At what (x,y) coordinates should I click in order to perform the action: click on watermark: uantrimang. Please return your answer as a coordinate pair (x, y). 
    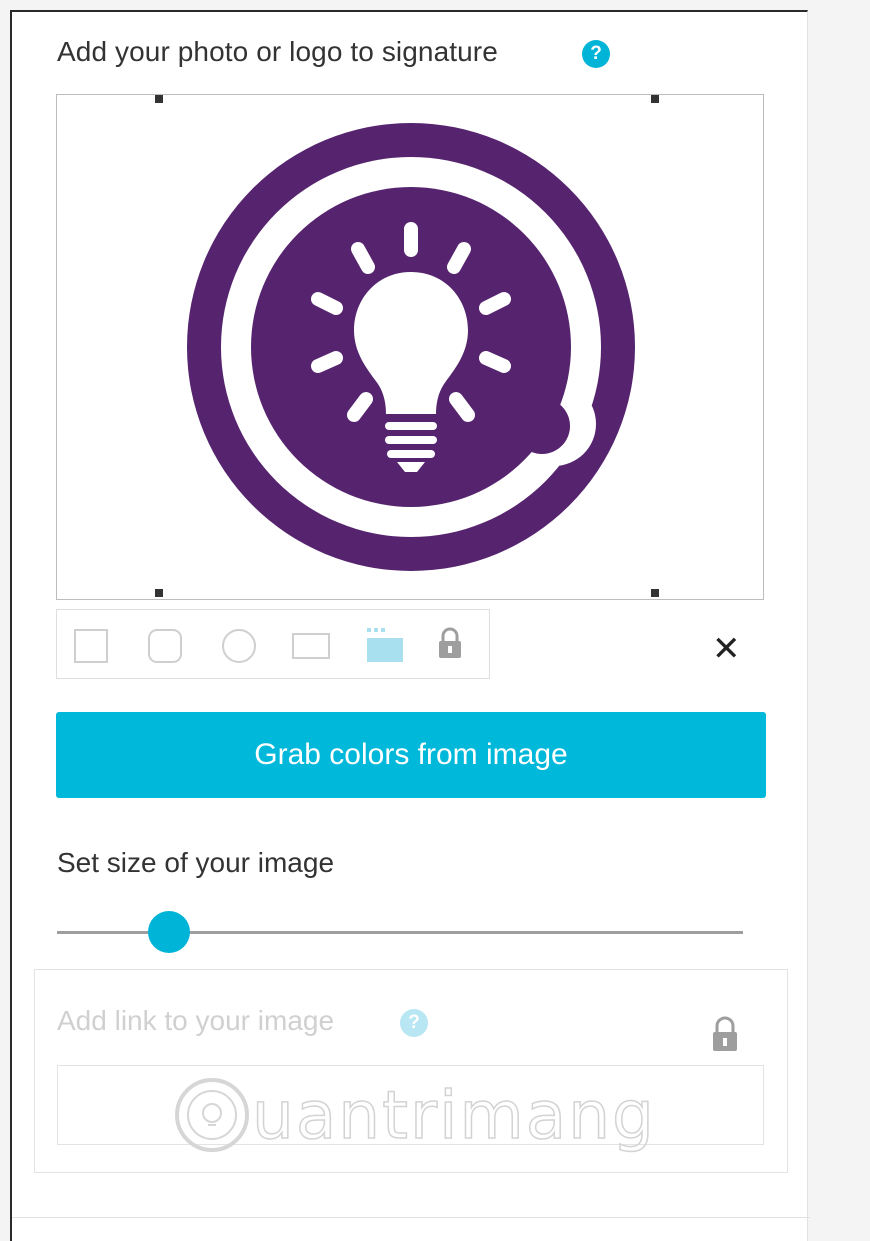
    Looking at the image, I should click on (413, 1117).